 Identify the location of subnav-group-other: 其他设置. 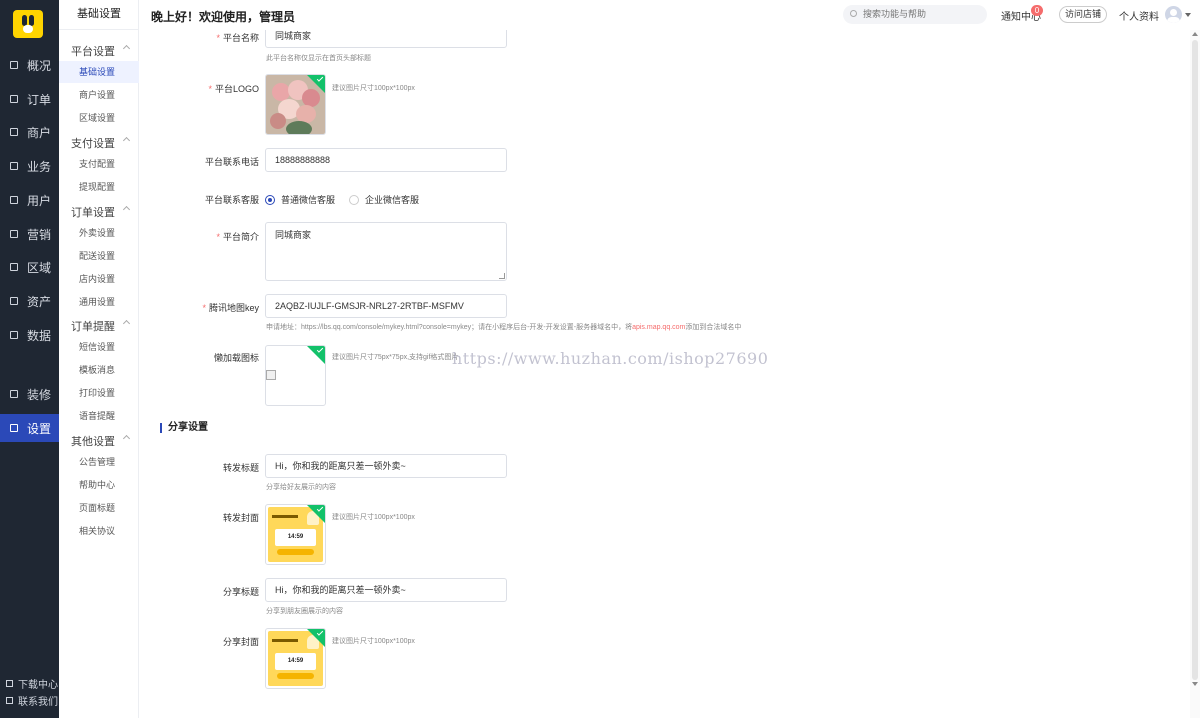
(101, 441).